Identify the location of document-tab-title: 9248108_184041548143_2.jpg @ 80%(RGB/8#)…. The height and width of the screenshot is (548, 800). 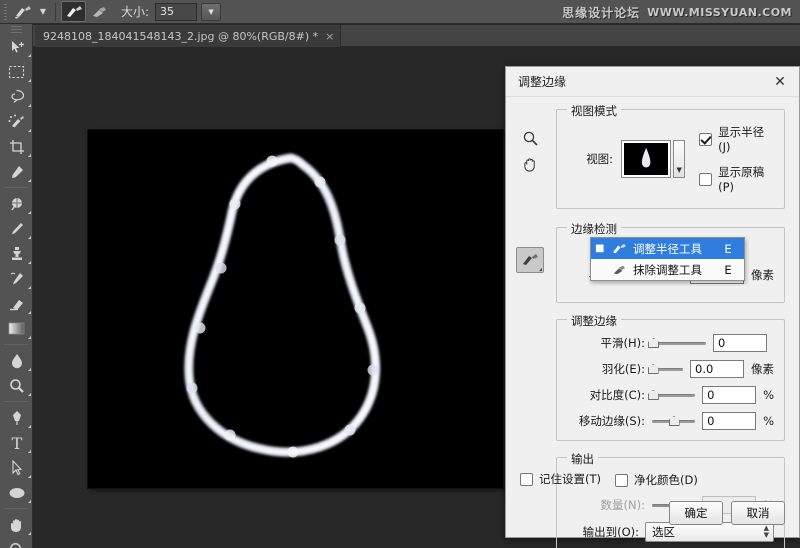
(181, 36).